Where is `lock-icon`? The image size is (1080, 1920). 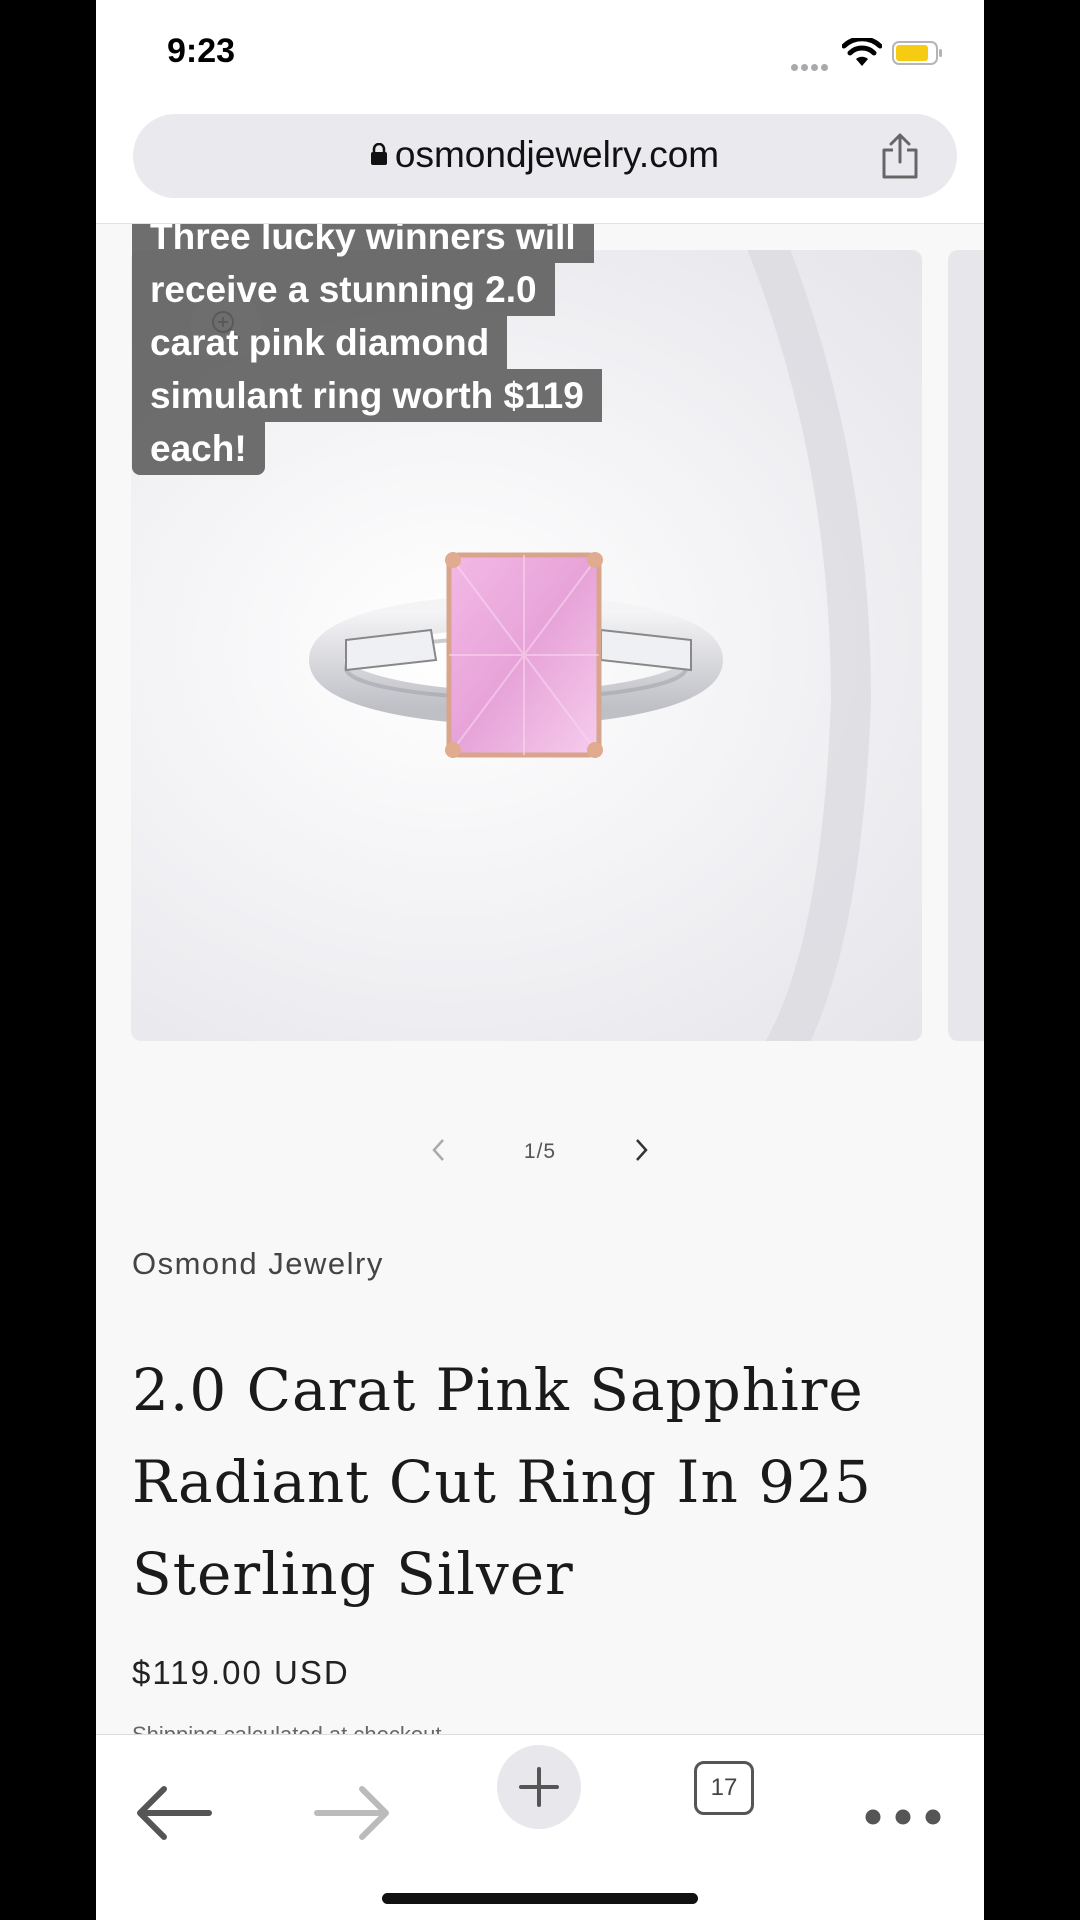 lock-icon is located at coordinates (378, 154).